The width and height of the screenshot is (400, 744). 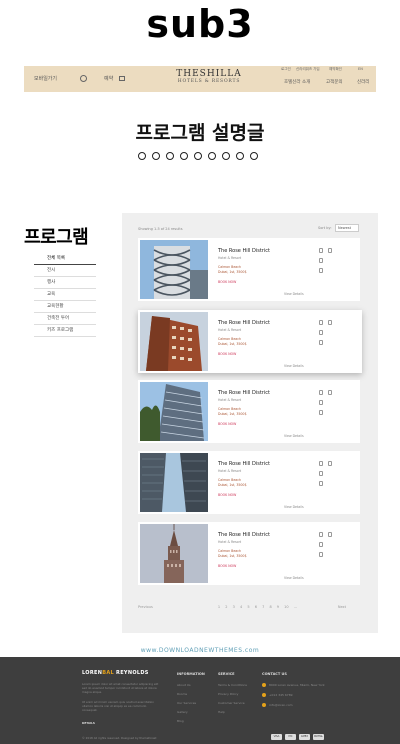 I want to click on page-2: 2, so click(x=226, y=607).